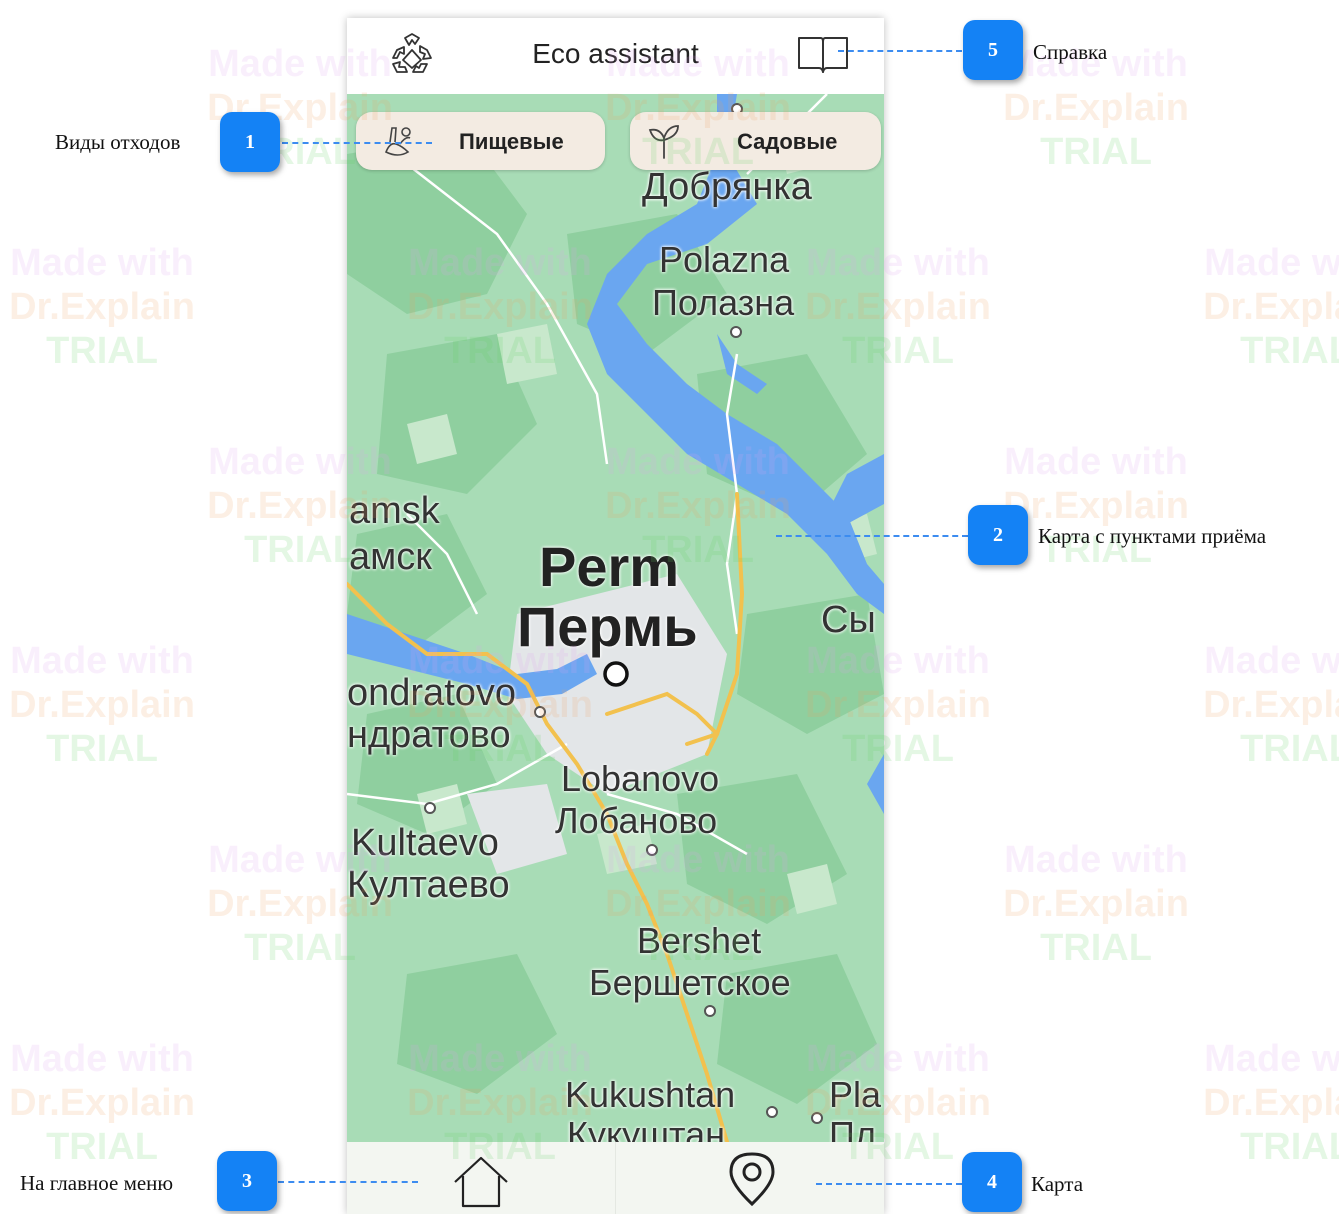 This screenshot has width=1339, height=1214. What do you see at coordinates (390, 557) in the screenshot?
I see `map-label-kamsk-ru: амск` at bounding box center [390, 557].